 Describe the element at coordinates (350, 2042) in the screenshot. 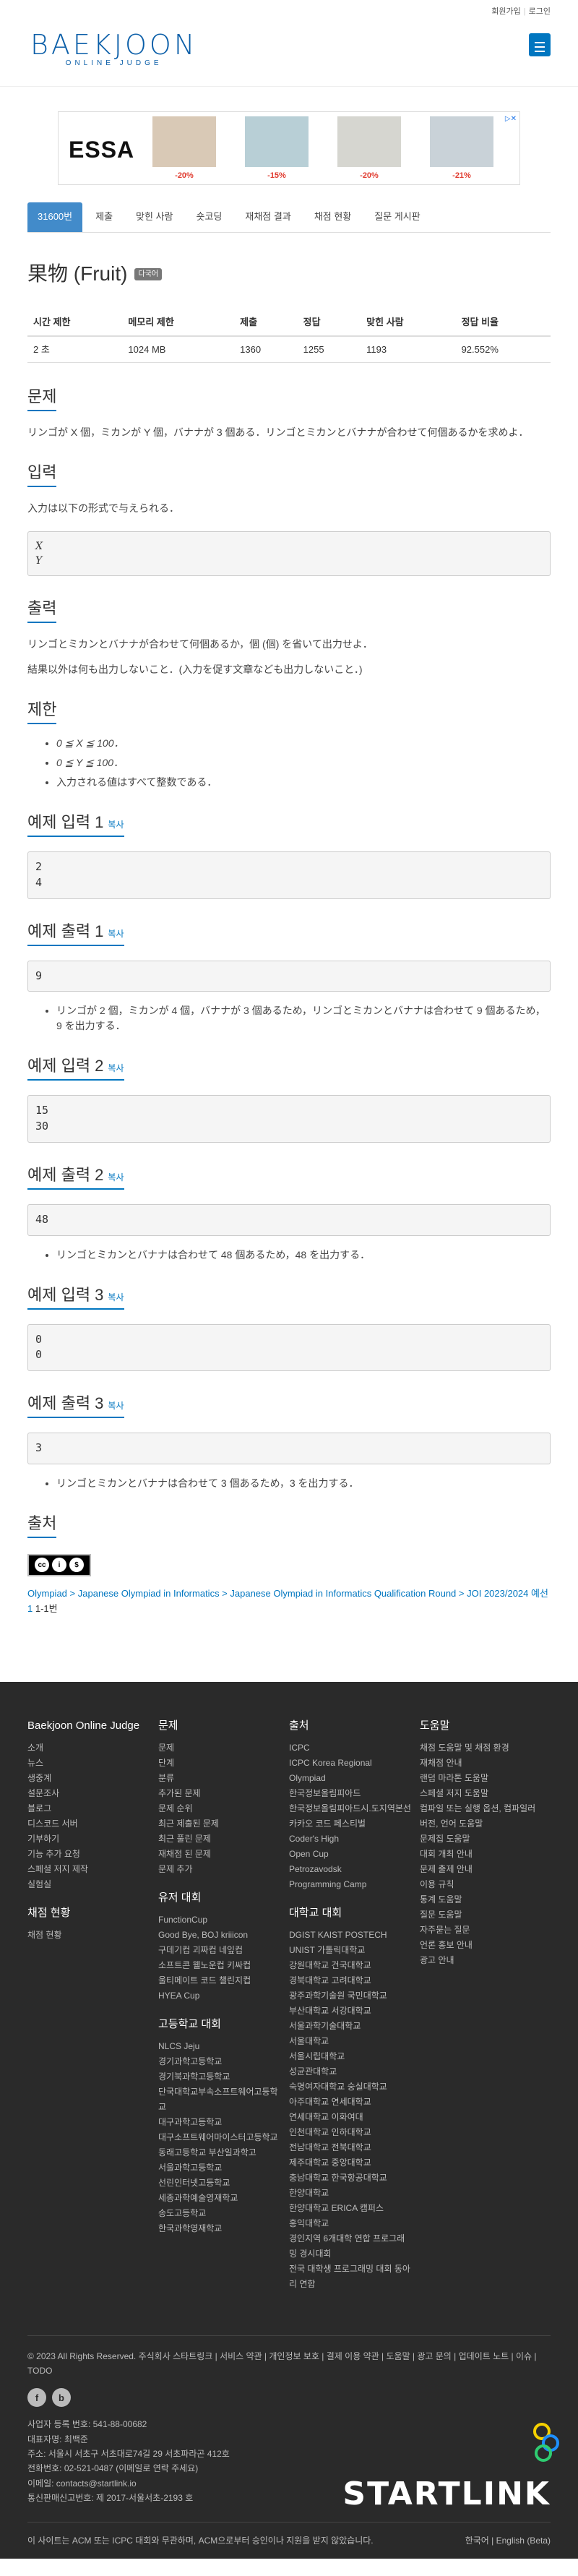

I see `footer-link: 서울대학교` at that location.